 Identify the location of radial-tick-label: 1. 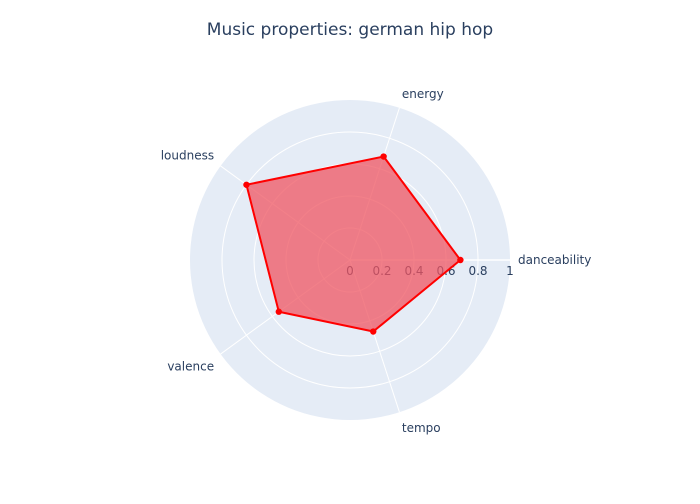
(510, 271).